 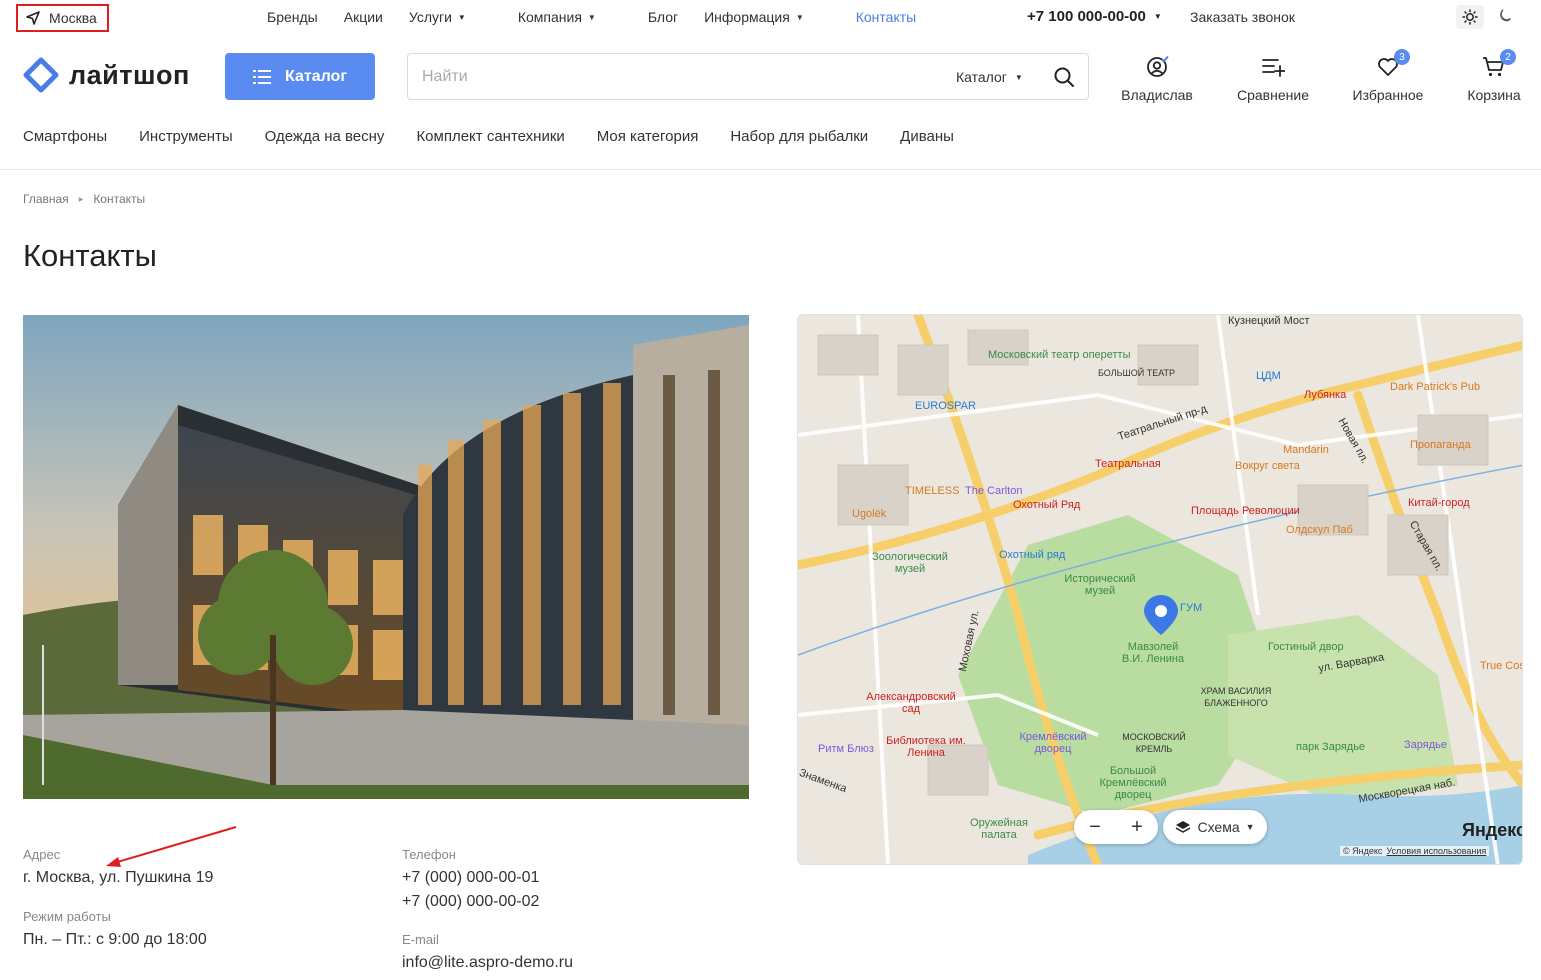 What do you see at coordinates (171, 846) in the screenshot?
I see `annotation-arrow` at bounding box center [171, 846].